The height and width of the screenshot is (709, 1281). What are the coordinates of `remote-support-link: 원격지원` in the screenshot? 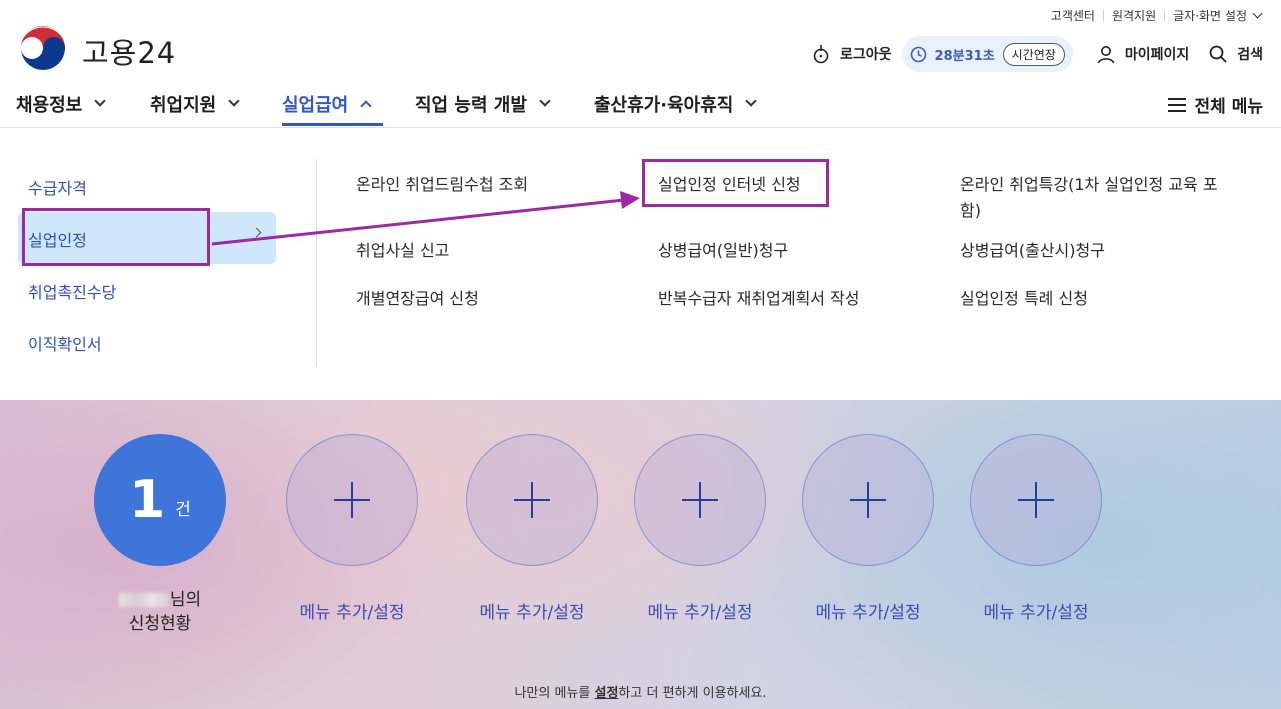 It's located at (1134, 15).